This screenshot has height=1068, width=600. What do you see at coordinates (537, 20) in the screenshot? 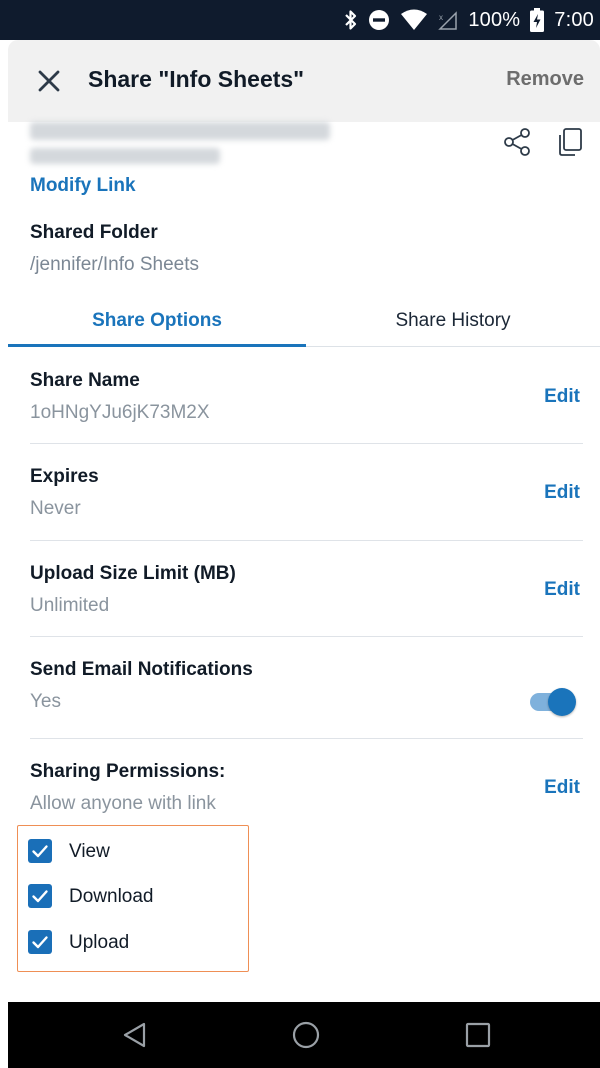
I see `battery-charging-icon` at bounding box center [537, 20].